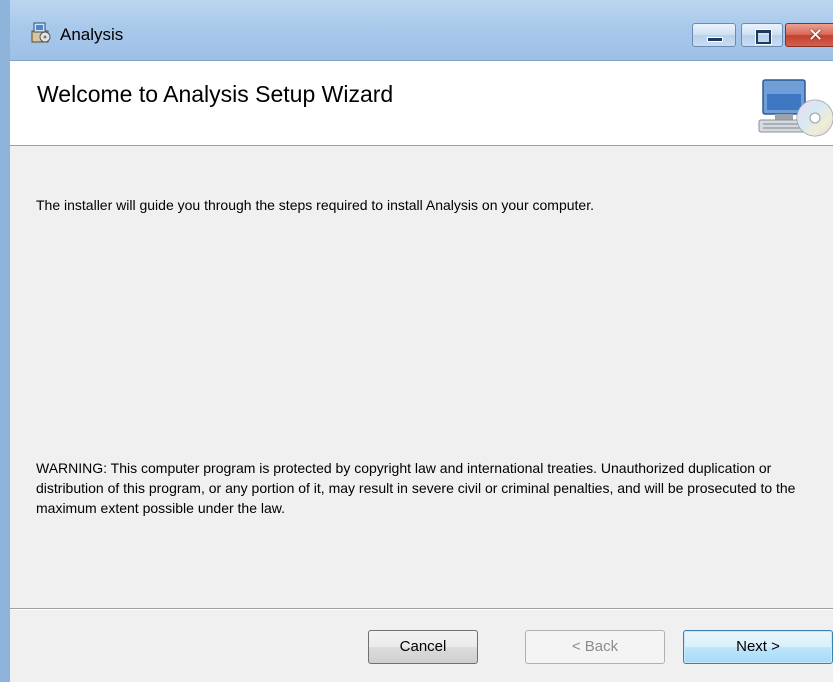 The image size is (833, 682). What do you see at coordinates (714, 35) in the screenshot?
I see `minimize-button` at bounding box center [714, 35].